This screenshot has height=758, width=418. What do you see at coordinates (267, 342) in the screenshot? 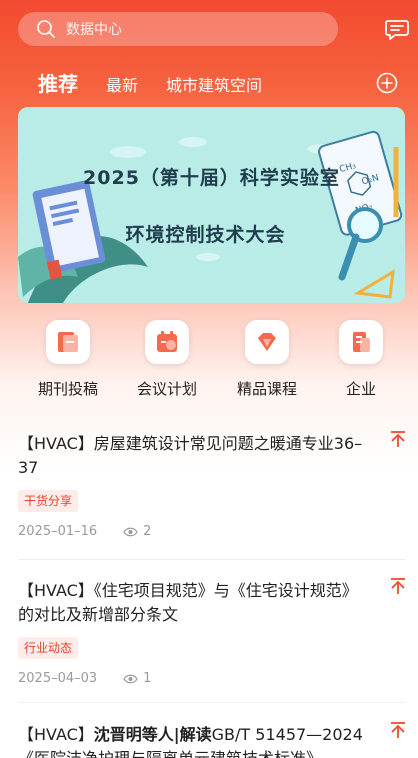
I see `course-icon` at bounding box center [267, 342].